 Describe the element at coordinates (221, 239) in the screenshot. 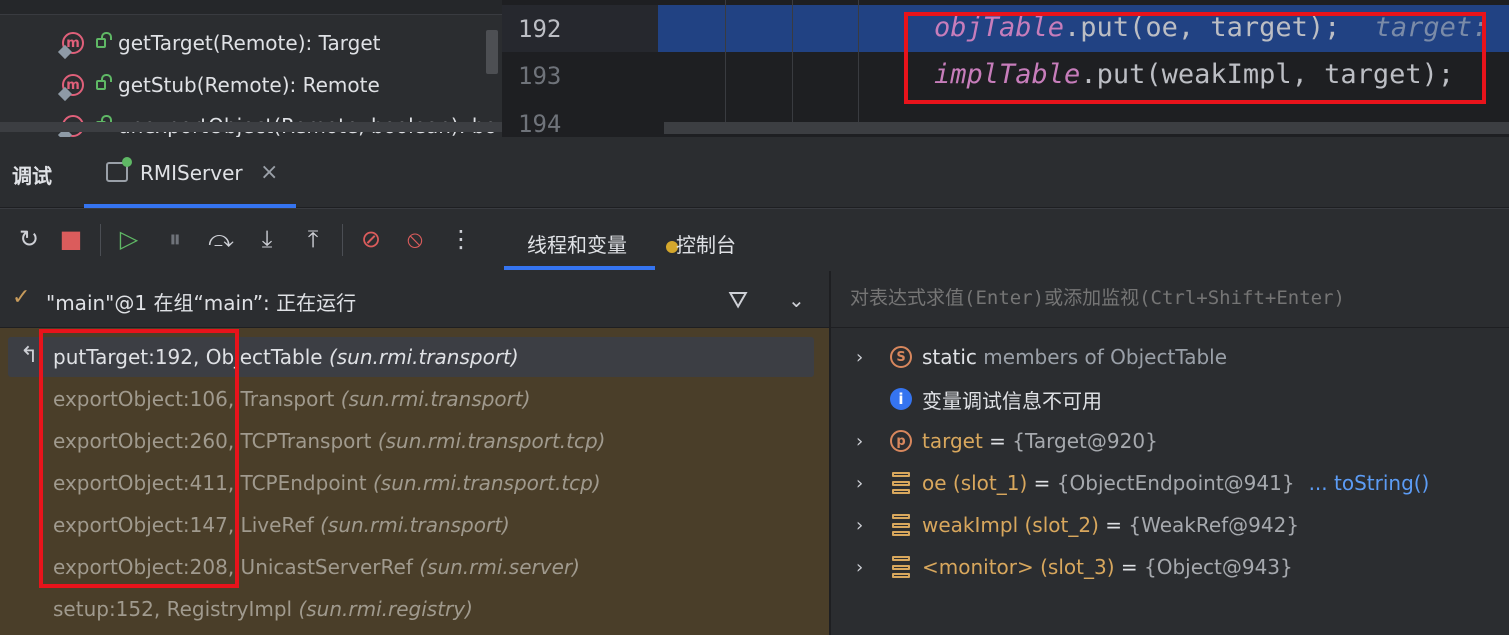

I see `step-over-icon: ⤼` at that location.